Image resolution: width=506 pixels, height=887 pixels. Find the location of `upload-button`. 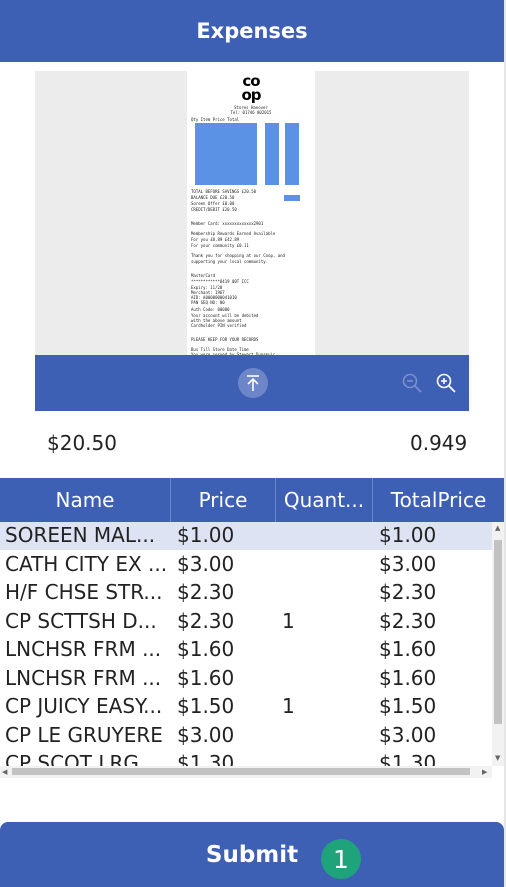

upload-button is located at coordinates (253, 383).